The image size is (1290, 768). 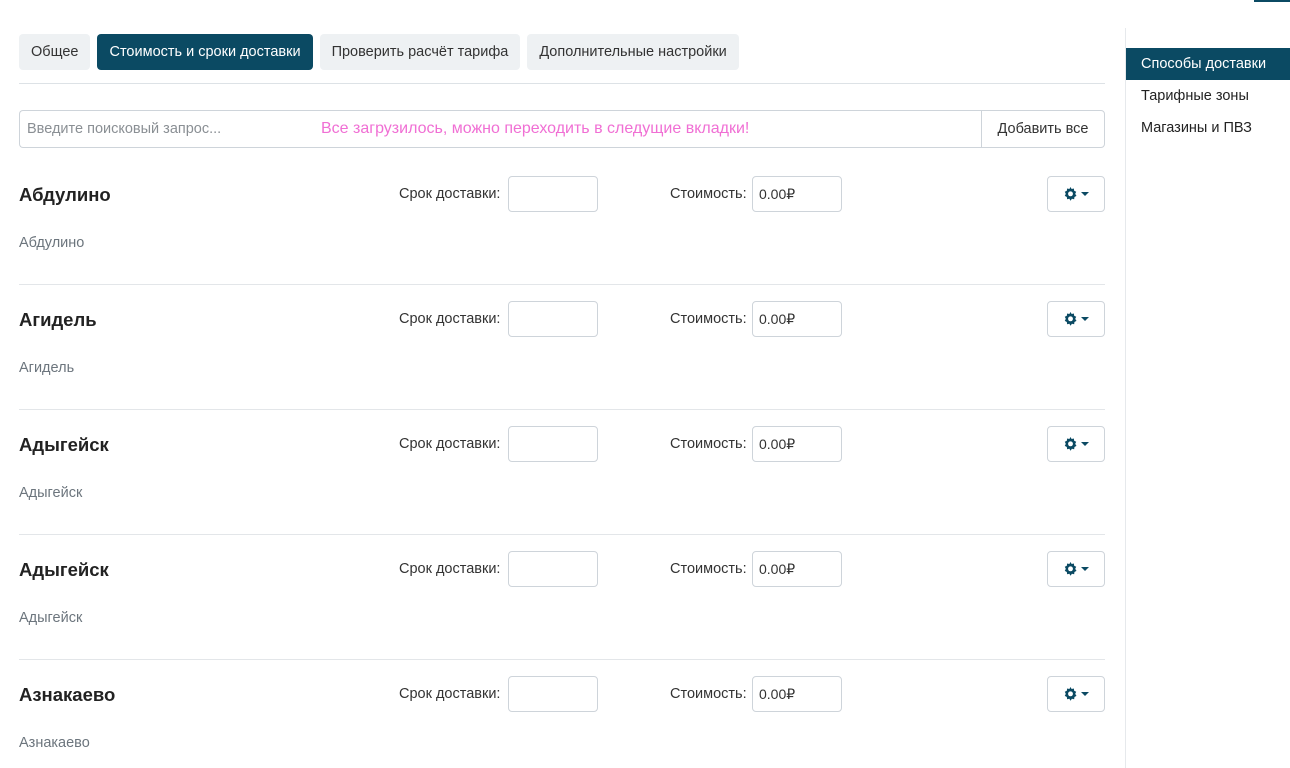 What do you see at coordinates (52, 243) in the screenshot?
I see `city-subtitle: Абдулино` at bounding box center [52, 243].